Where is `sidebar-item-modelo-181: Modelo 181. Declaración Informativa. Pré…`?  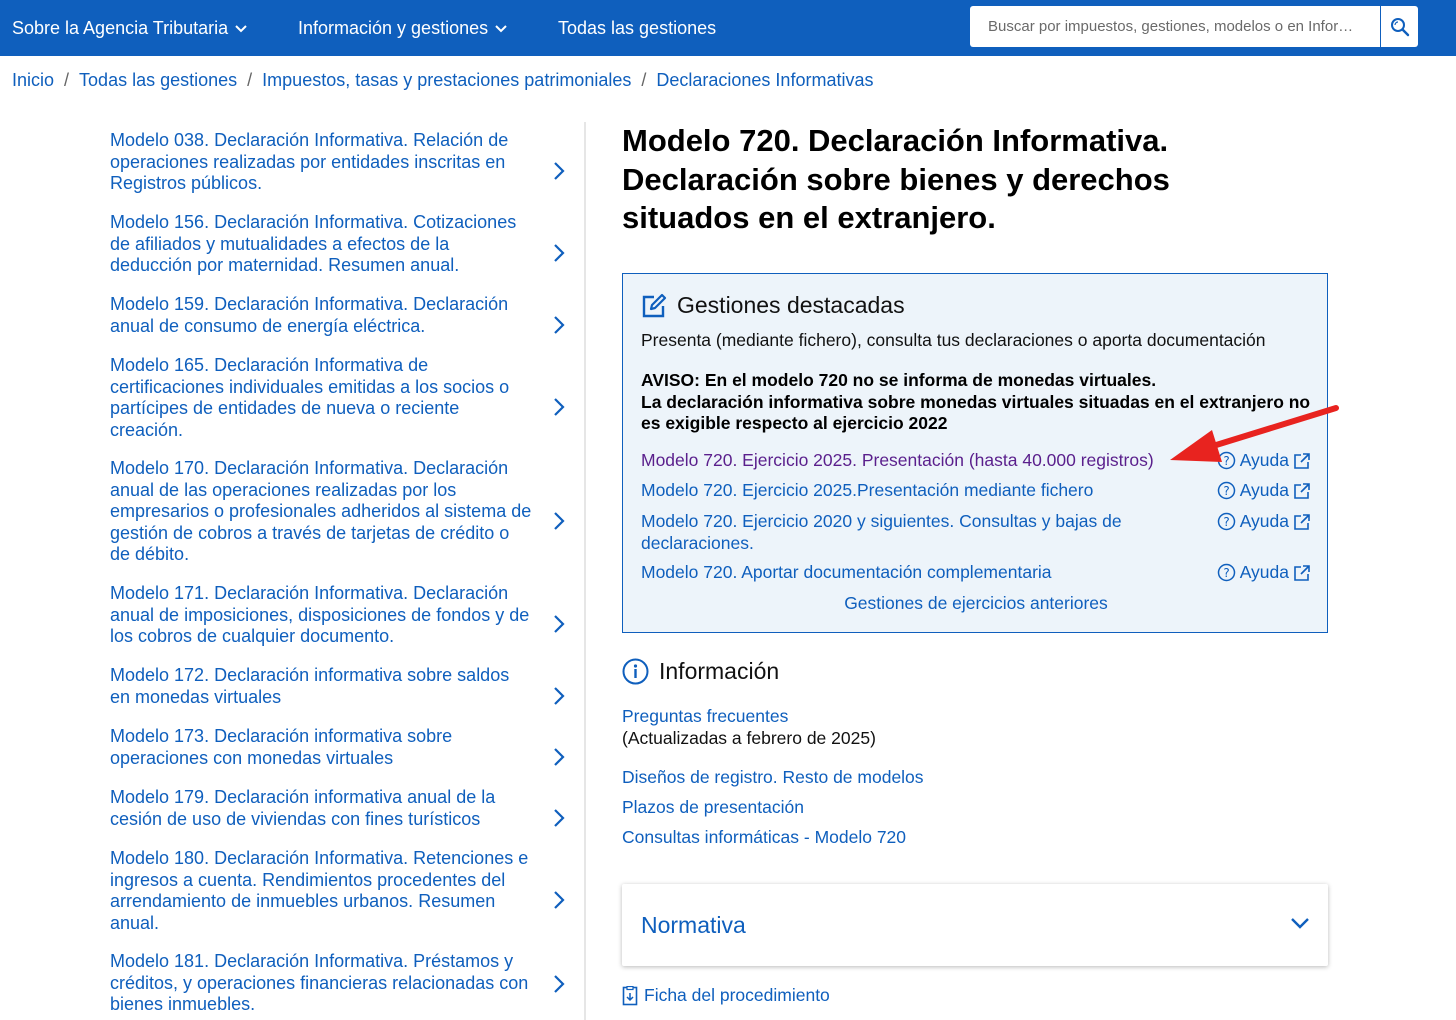 sidebar-item-modelo-181: Modelo 181. Declaración Informativa. Pré… is located at coordinates (345, 984).